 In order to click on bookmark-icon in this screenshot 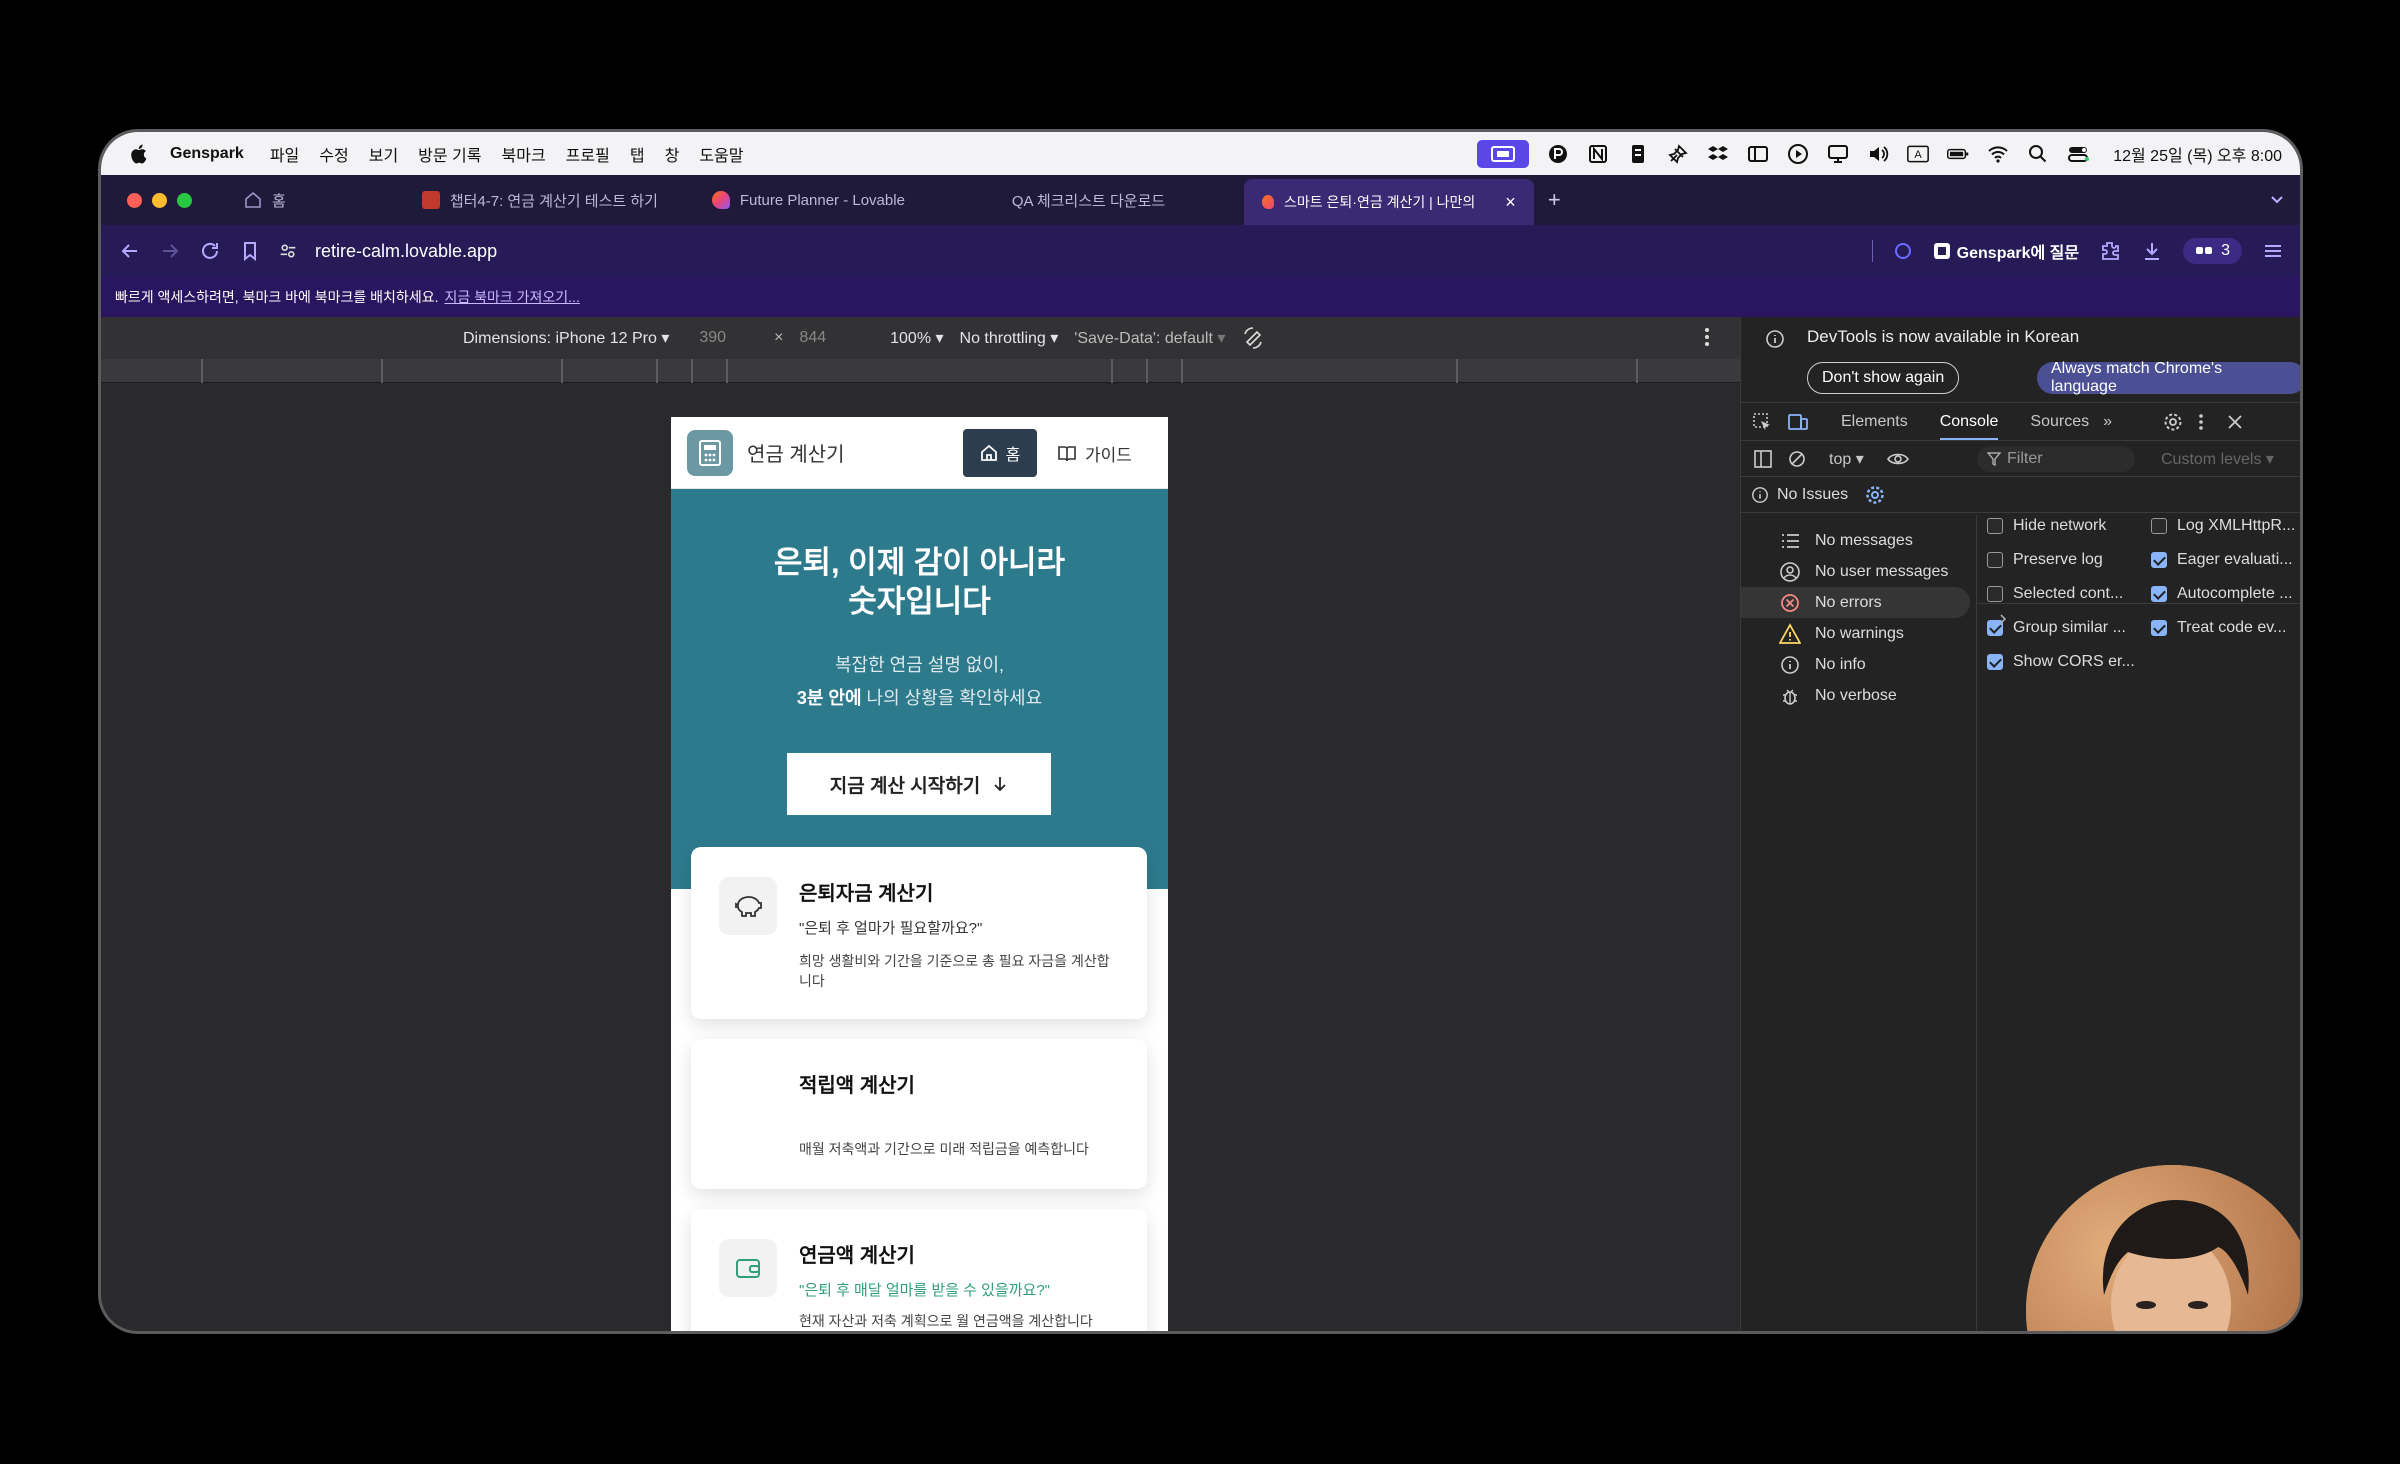, I will do `click(250, 251)`.